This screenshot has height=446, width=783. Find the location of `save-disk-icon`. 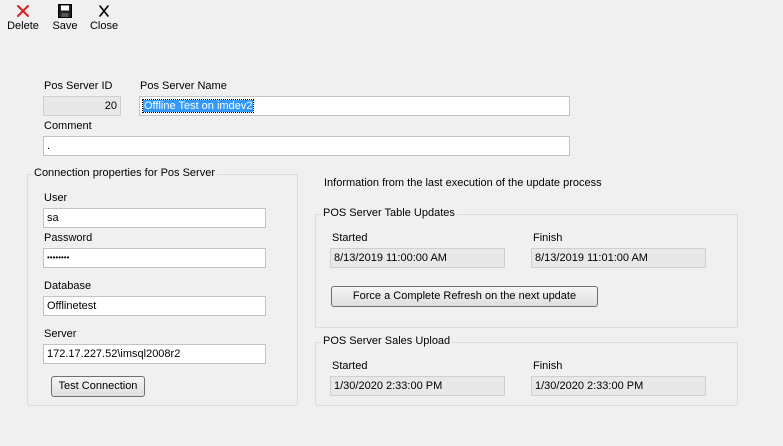

save-disk-icon is located at coordinates (65, 11).